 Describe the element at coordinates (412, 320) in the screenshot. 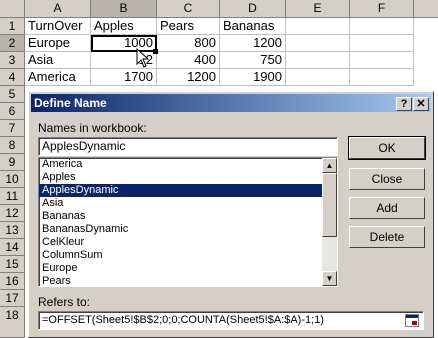

I see `collapse-dialog-icon` at that location.